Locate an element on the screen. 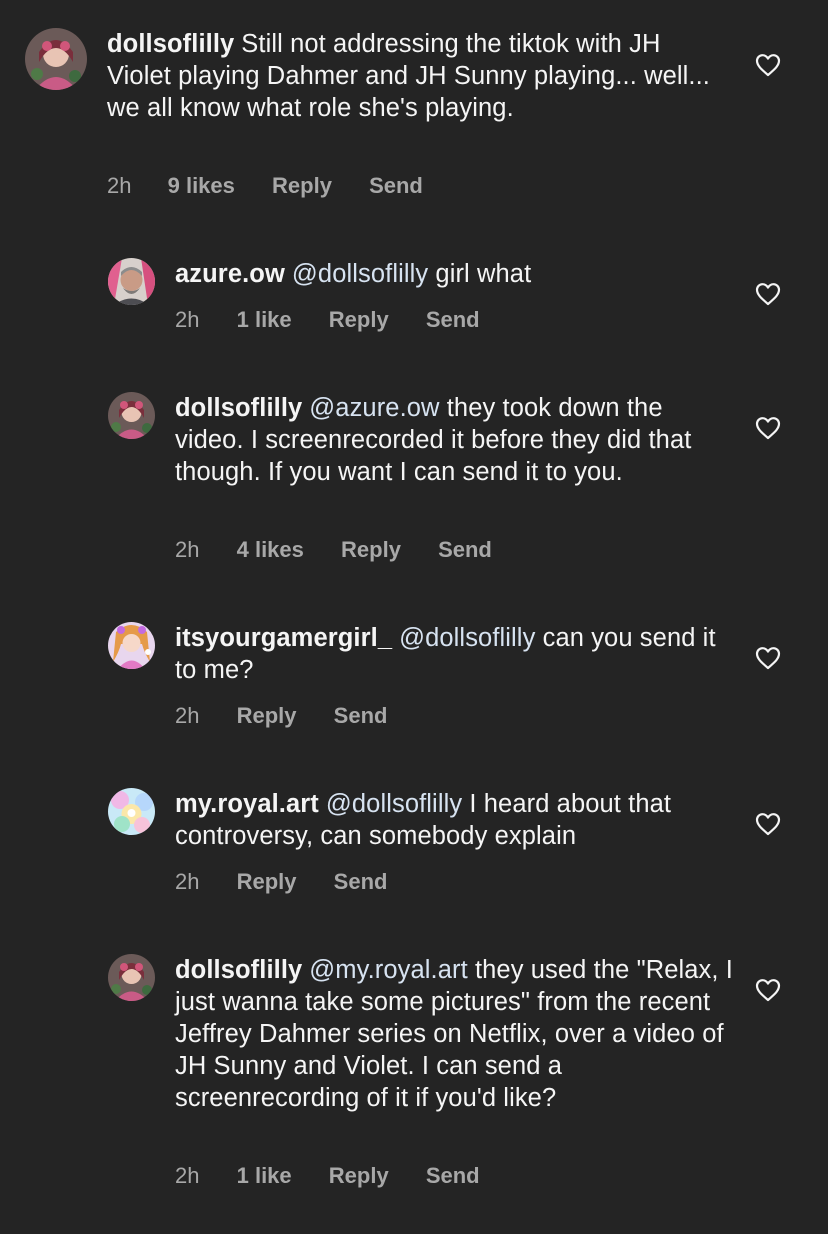 The image size is (828, 1234). comment-actions: 2h 9 likes Reply Send is located at coordinates (265, 186).